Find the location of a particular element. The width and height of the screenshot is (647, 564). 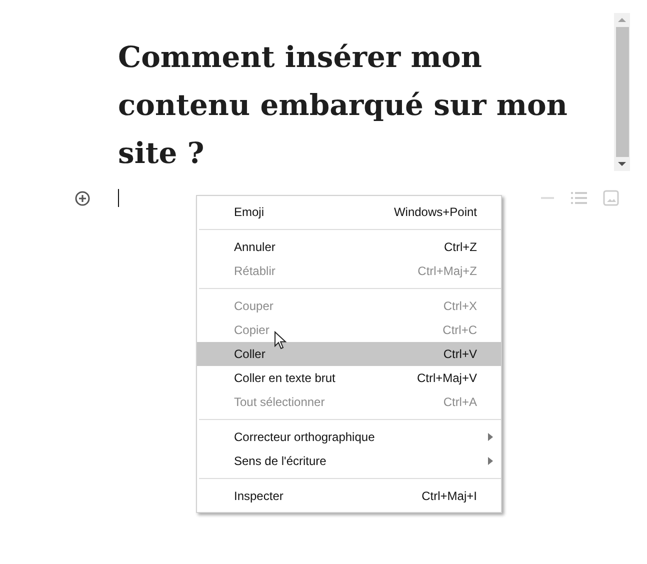

menu-item-label: Couper is located at coordinates (254, 306).